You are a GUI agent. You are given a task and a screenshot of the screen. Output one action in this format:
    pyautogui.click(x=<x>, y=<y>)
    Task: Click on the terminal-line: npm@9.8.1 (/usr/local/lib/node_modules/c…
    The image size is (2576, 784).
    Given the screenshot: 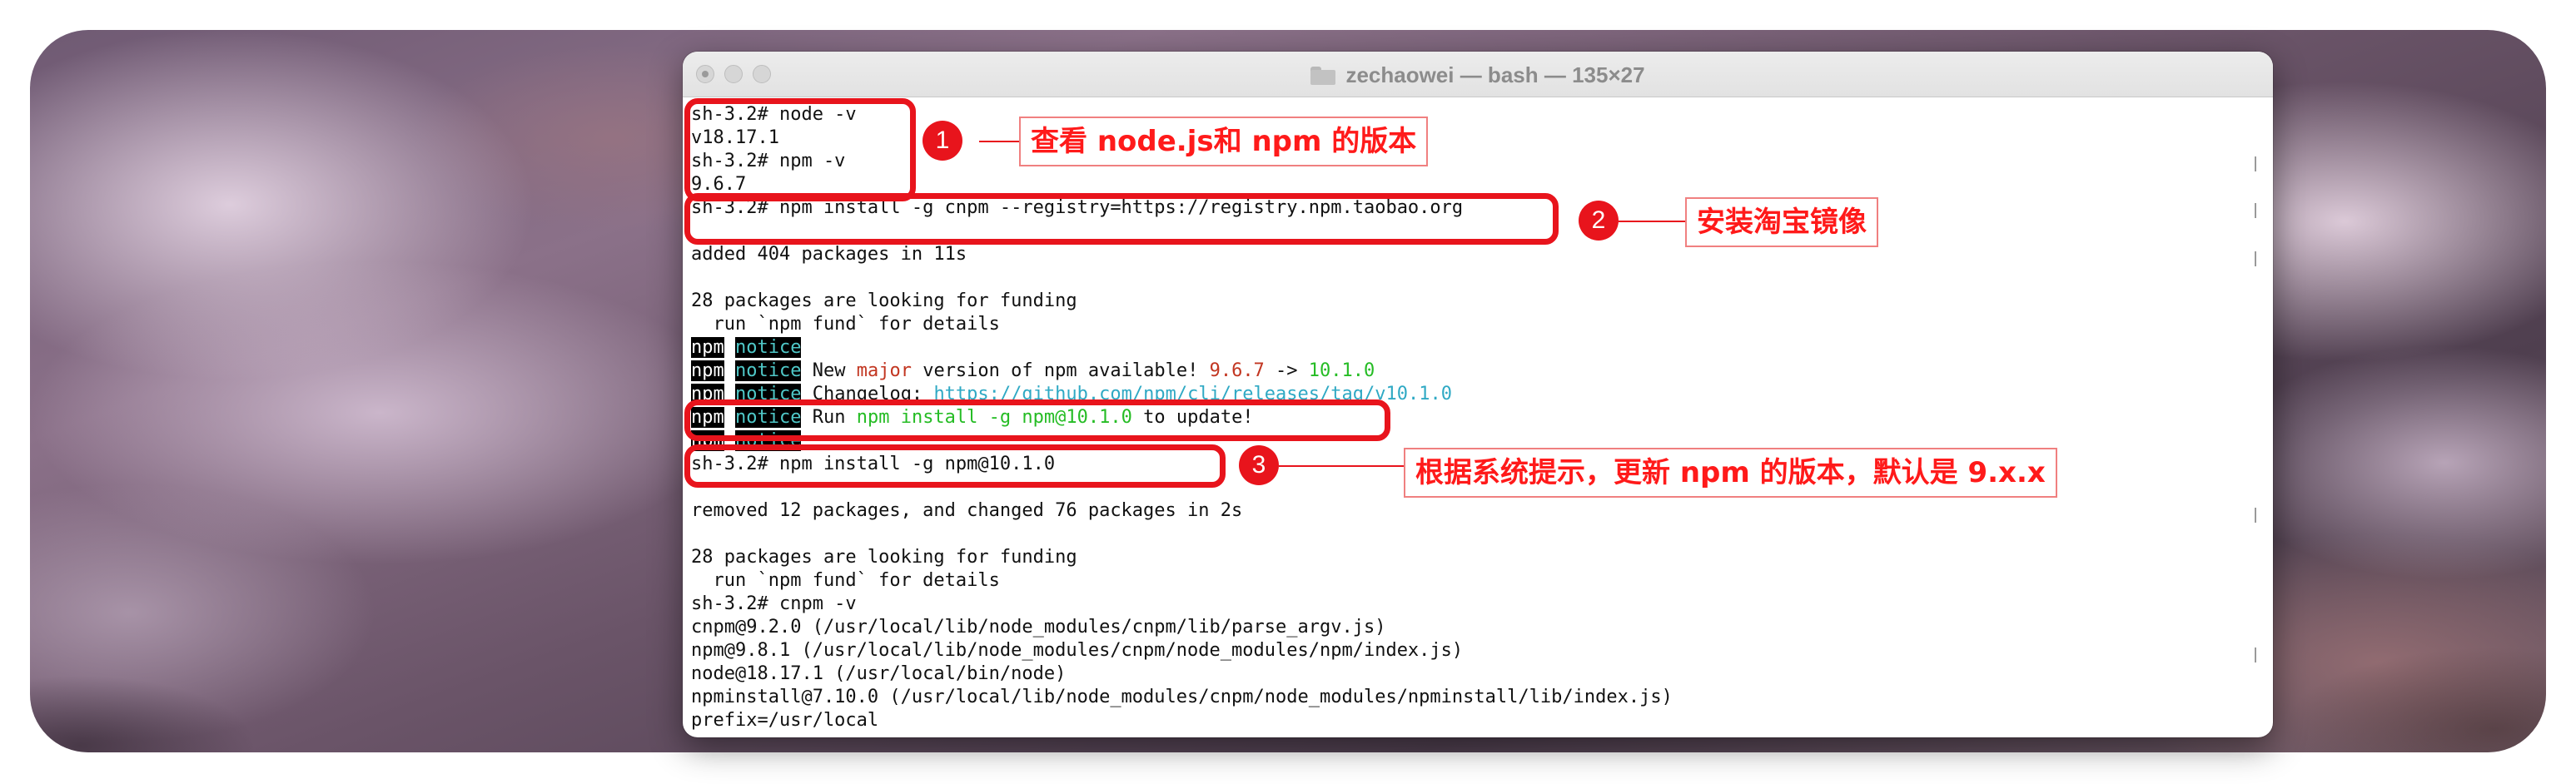 What is the action you would take?
    pyautogui.click(x=1077, y=650)
    